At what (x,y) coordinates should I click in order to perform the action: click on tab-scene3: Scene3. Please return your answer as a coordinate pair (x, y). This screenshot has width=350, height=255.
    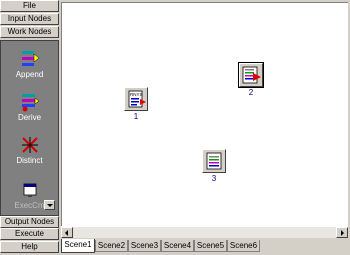
    Looking at the image, I should click on (144, 246).